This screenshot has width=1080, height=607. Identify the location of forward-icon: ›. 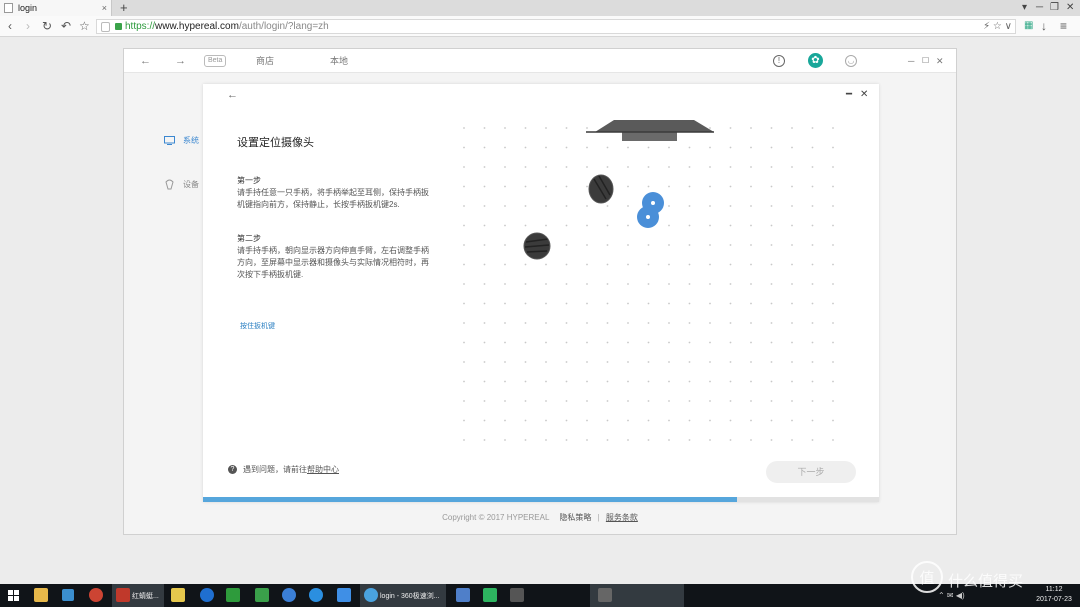
(28, 26).